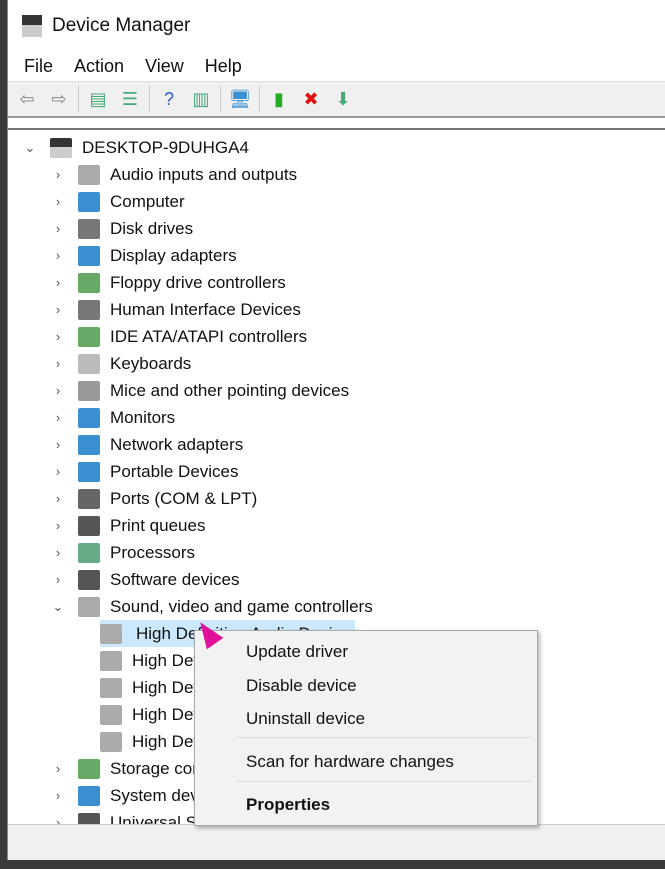 The width and height of the screenshot is (665, 869). What do you see at coordinates (336, 842) in the screenshot?
I see `status-bar` at bounding box center [336, 842].